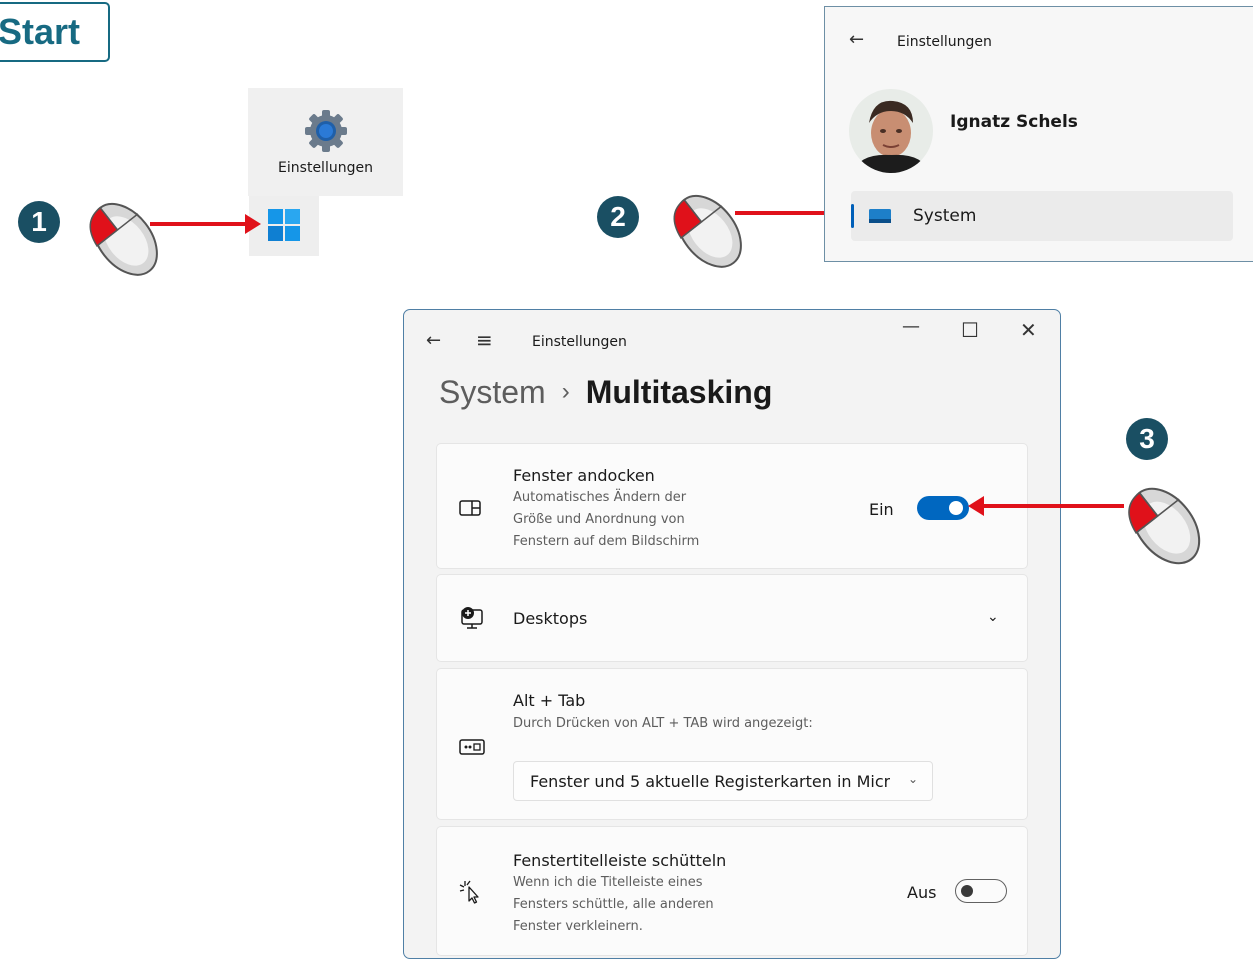  What do you see at coordinates (922, 892) in the screenshot?
I see `shake-state-label: Aus` at bounding box center [922, 892].